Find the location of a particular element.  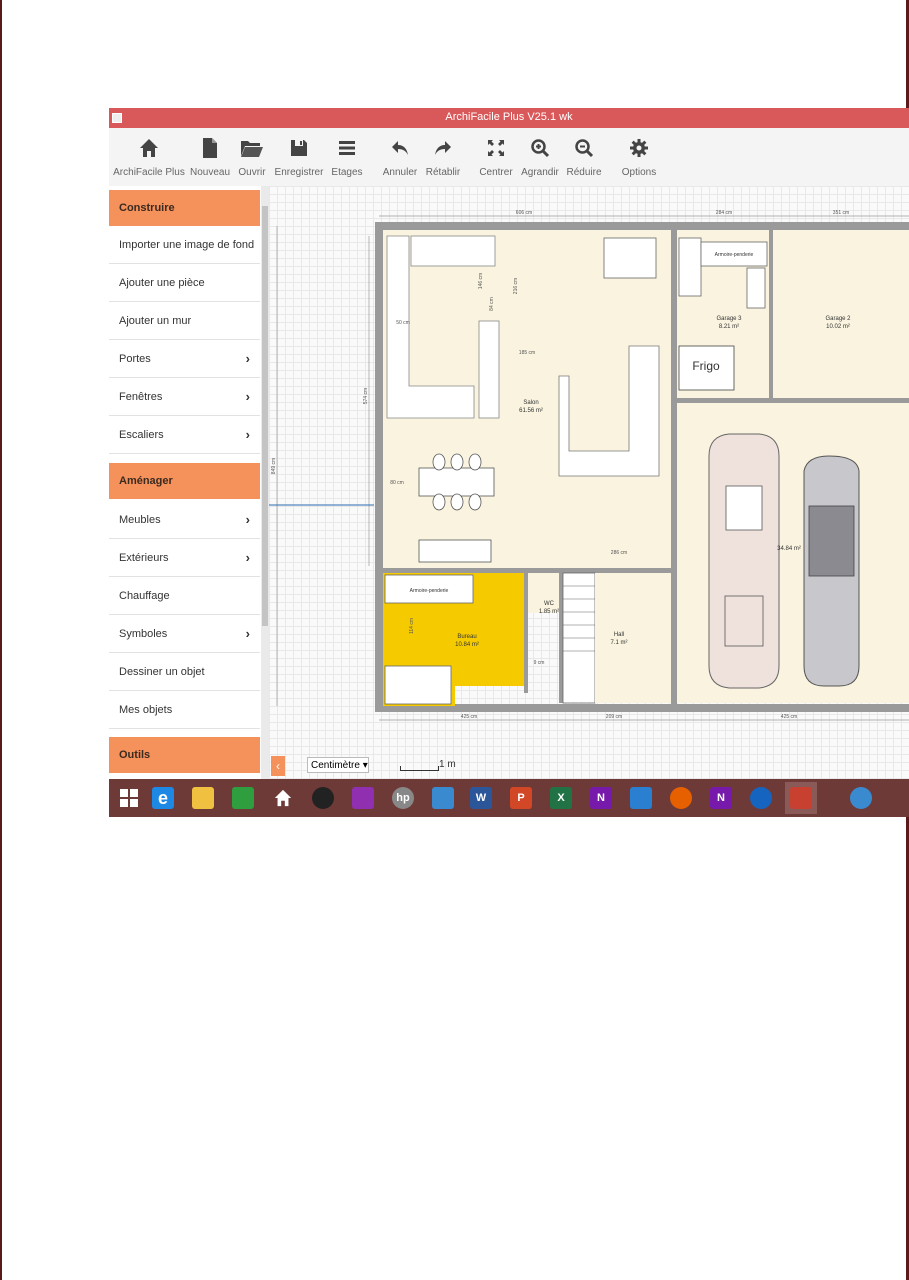

sidebar-item-add-room: Ajouter une pièce is located at coordinates (184, 283).